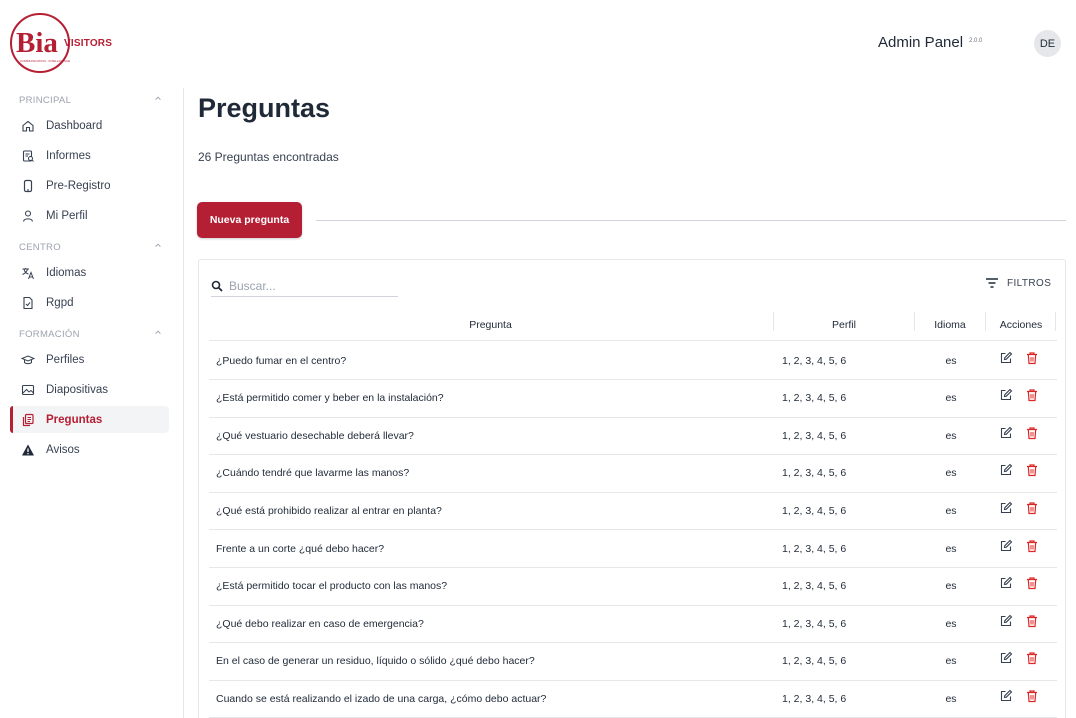 The height and width of the screenshot is (718, 1076). What do you see at coordinates (89, 302) in the screenshot?
I see `sidebar-item-rgpd: Rgpd` at bounding box center [89, 302].